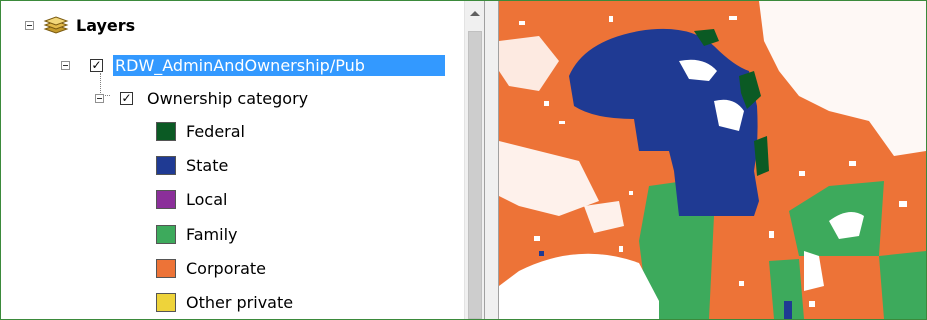 The width and height of the screenshot is (927, 320). What do you see at coordinates (166, 268) in the screenshot?
I see `legend-swatch-corporate` at bounding box center [166, 268].